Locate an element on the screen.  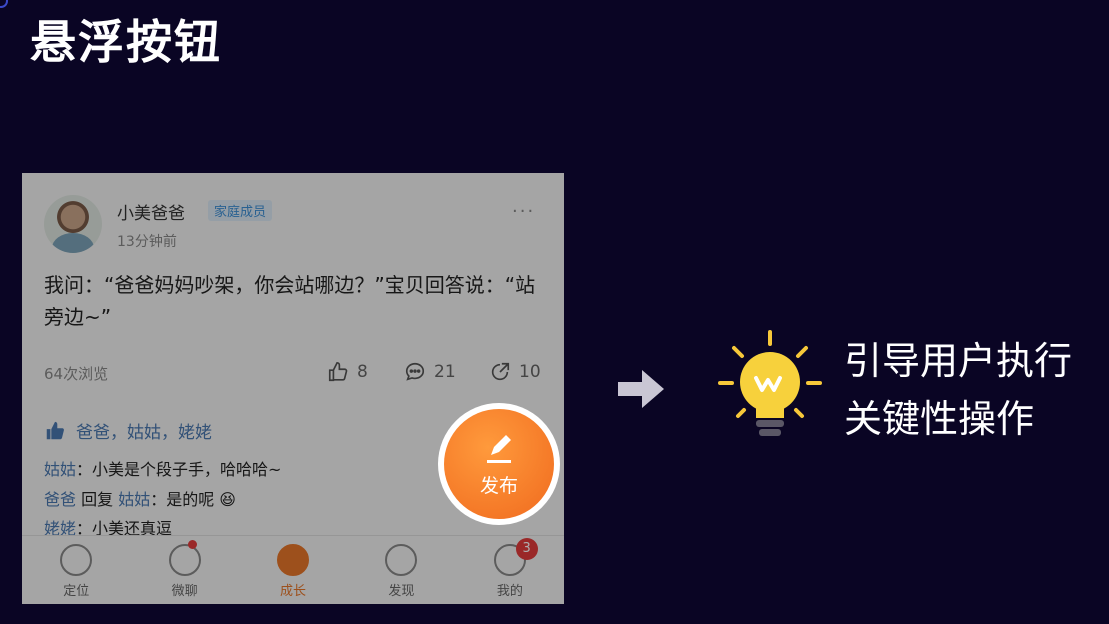
fab-label: 发布 is located at coordinates (498, 485).